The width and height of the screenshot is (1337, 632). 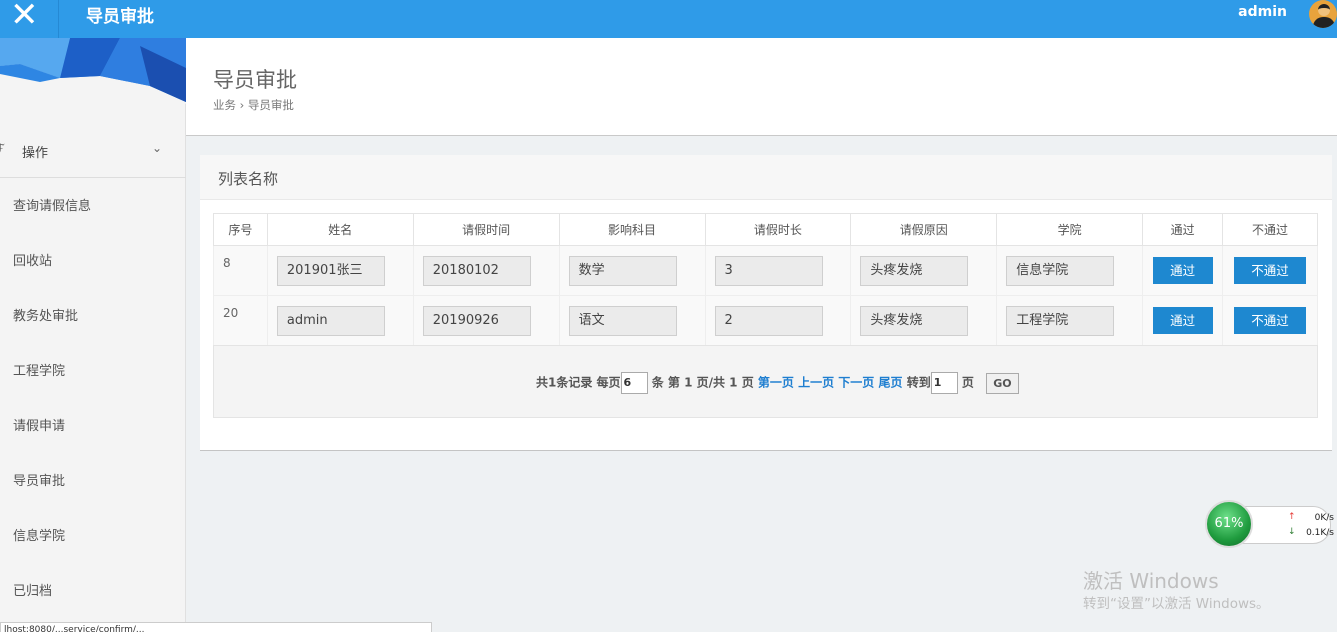 What do you see at coordinates (476, 270) in the screenshot?
I see `date-field: 20180102` at bounding box center [476, 270].